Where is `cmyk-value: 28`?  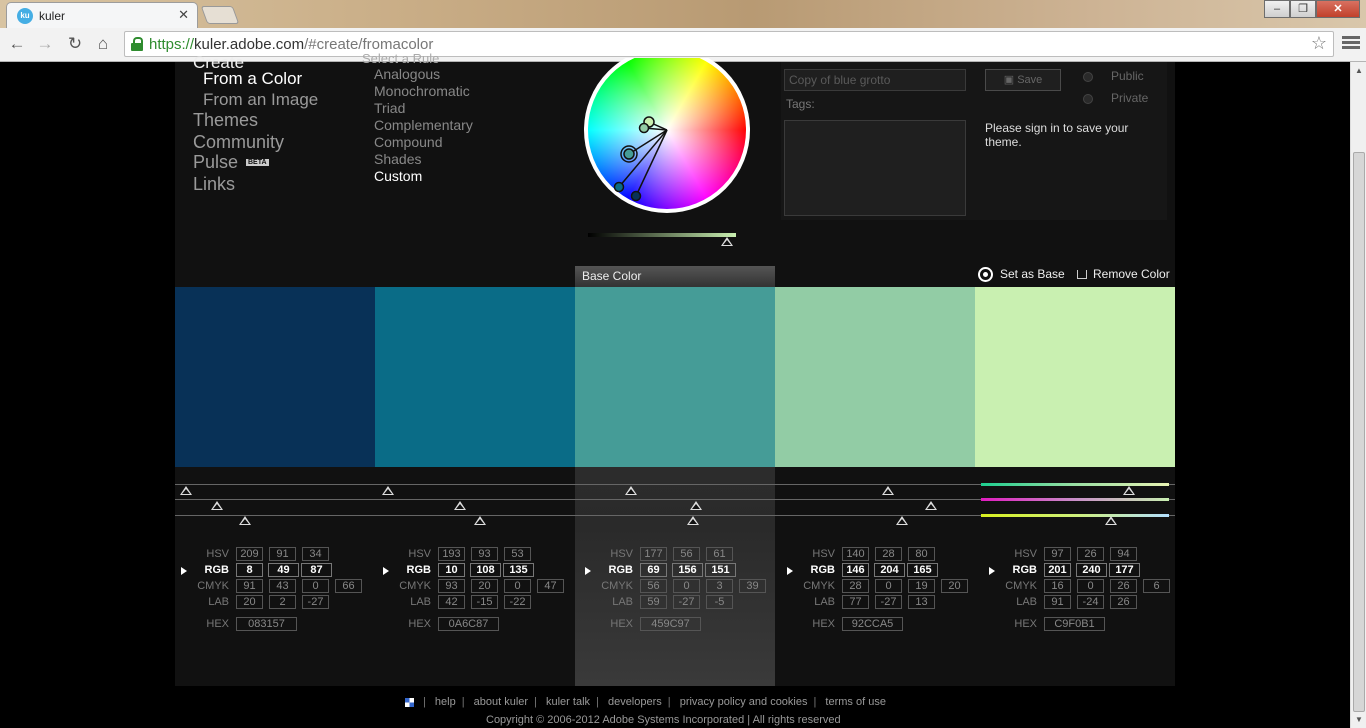
cmyk-value: 28 is located at coordinates (855, 586).